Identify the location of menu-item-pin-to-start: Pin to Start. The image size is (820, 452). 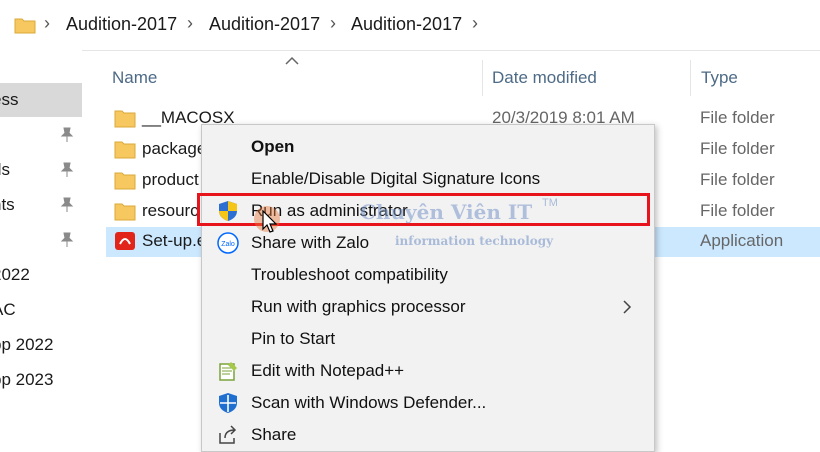
(428, 339).